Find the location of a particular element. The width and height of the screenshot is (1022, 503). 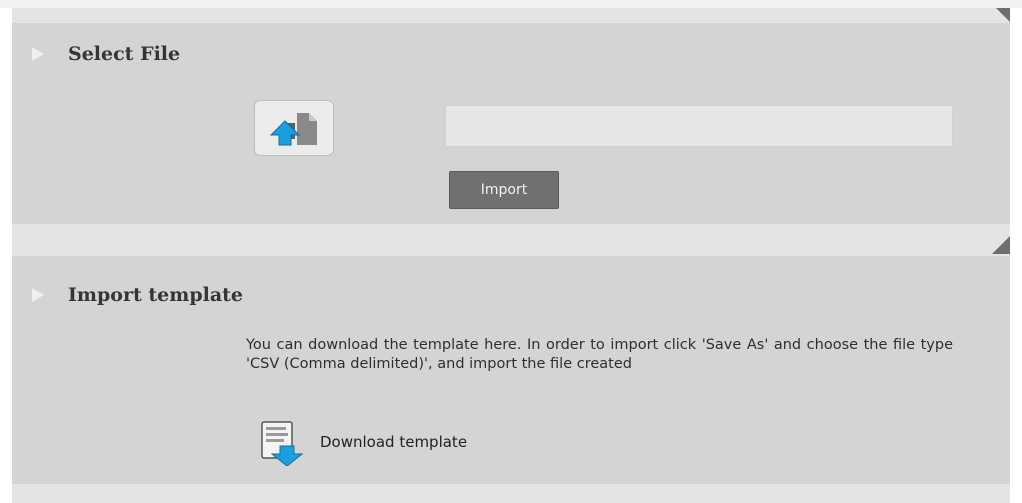

section-header: Import template is located at coordinates (137, 295).